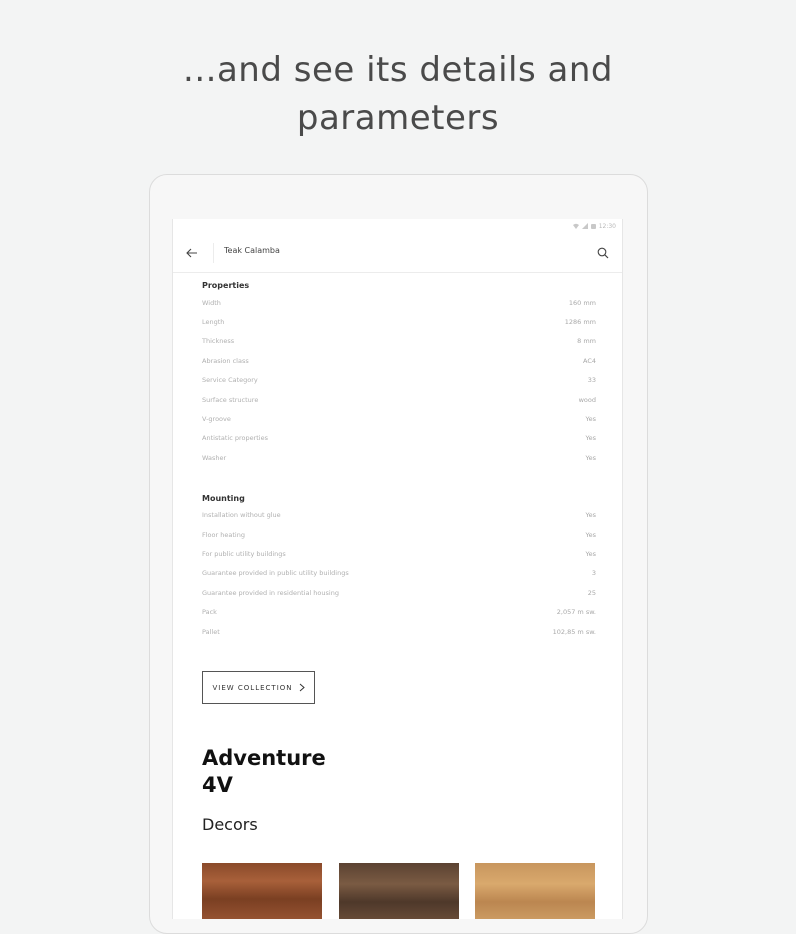  What do you see at coordinates (587, 399) in the screenshot?
I see `property-value: wood` at bounding box center [587, 399].